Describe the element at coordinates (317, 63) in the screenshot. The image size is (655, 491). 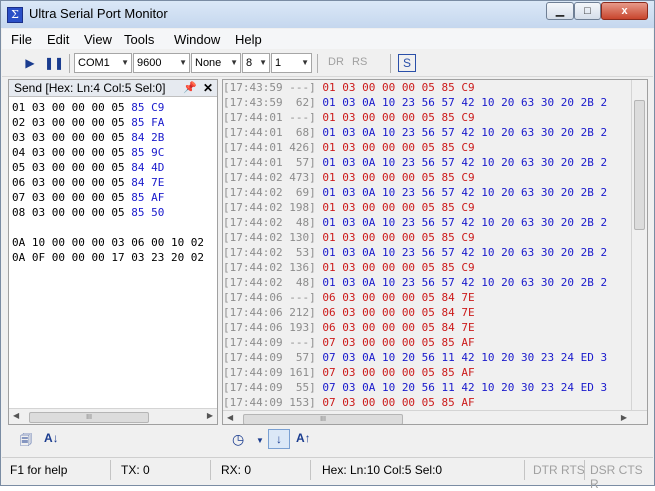
I see `toolbar-separator` at that location.